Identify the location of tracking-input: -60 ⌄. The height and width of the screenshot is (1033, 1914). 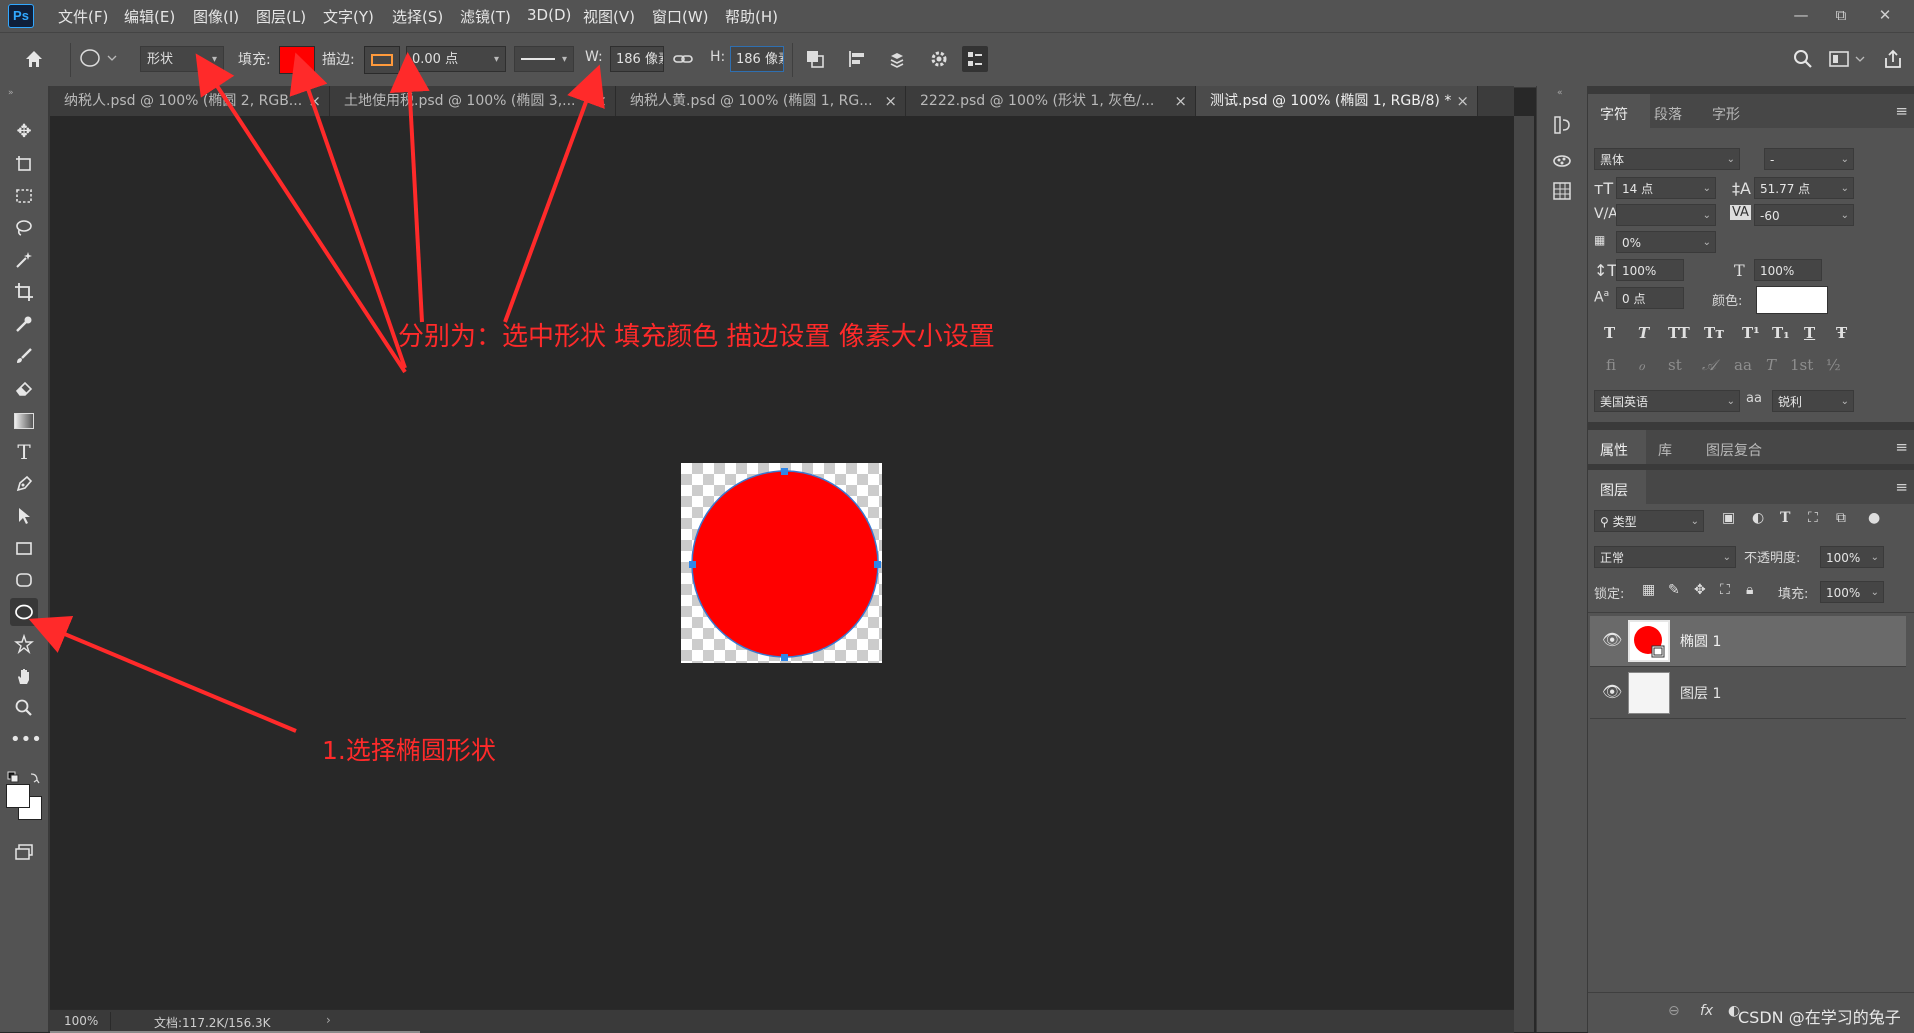
(1804, 215).